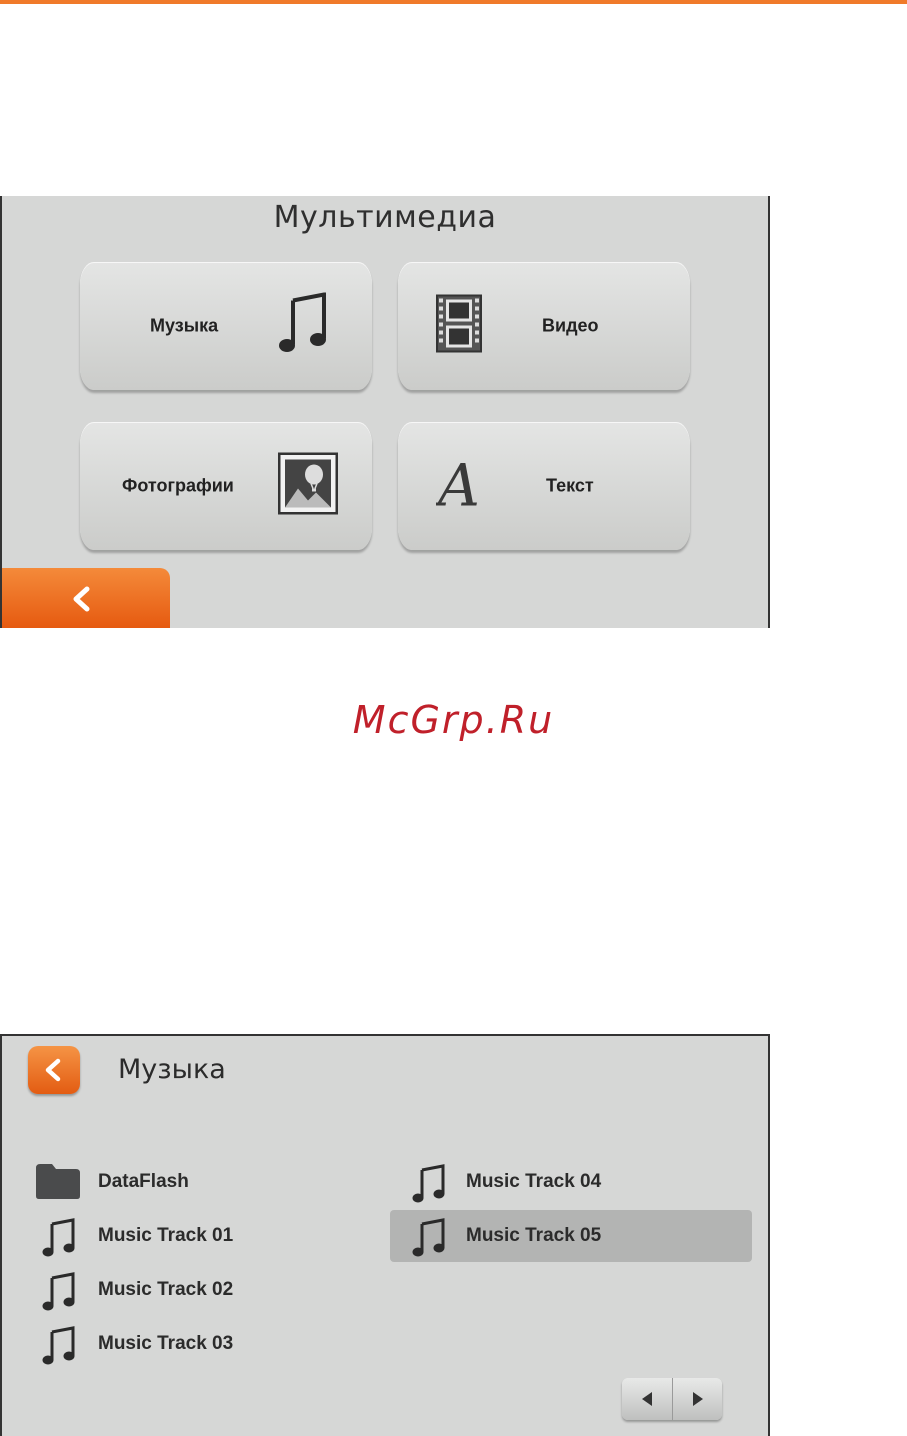  I want to click on list-item-folder: DataFlash, so click(200, 1182).